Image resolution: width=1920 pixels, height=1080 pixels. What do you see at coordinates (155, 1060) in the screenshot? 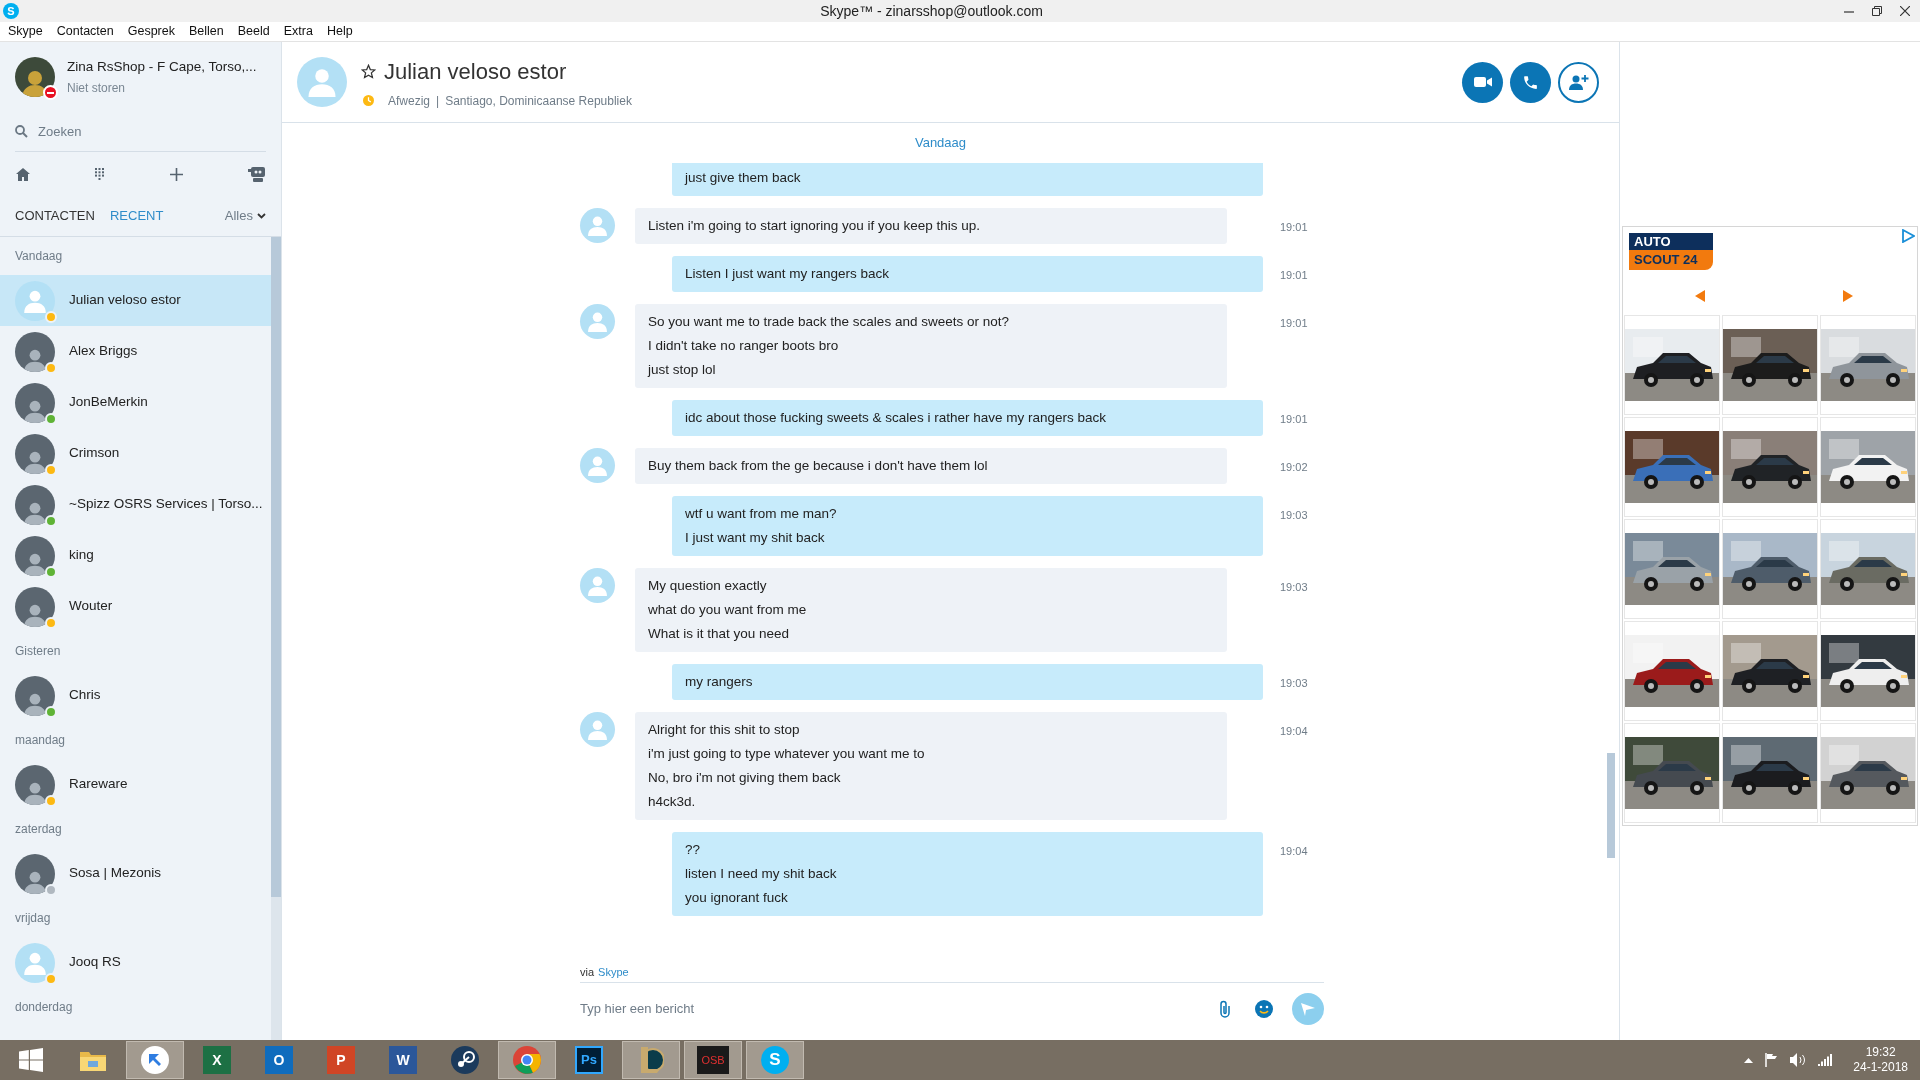
I see `app-icon` at bounding box center [155, 1060].